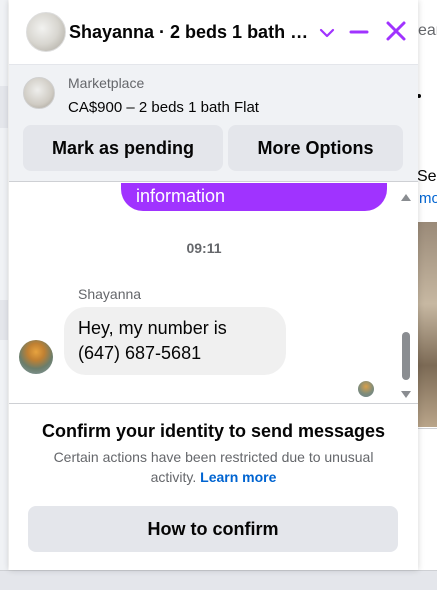 This screenshot has width=437, height=590. What do you see at coordinates (396, 31) in the screenshot?
I see `close-icon` at bounding box center [396, 31].